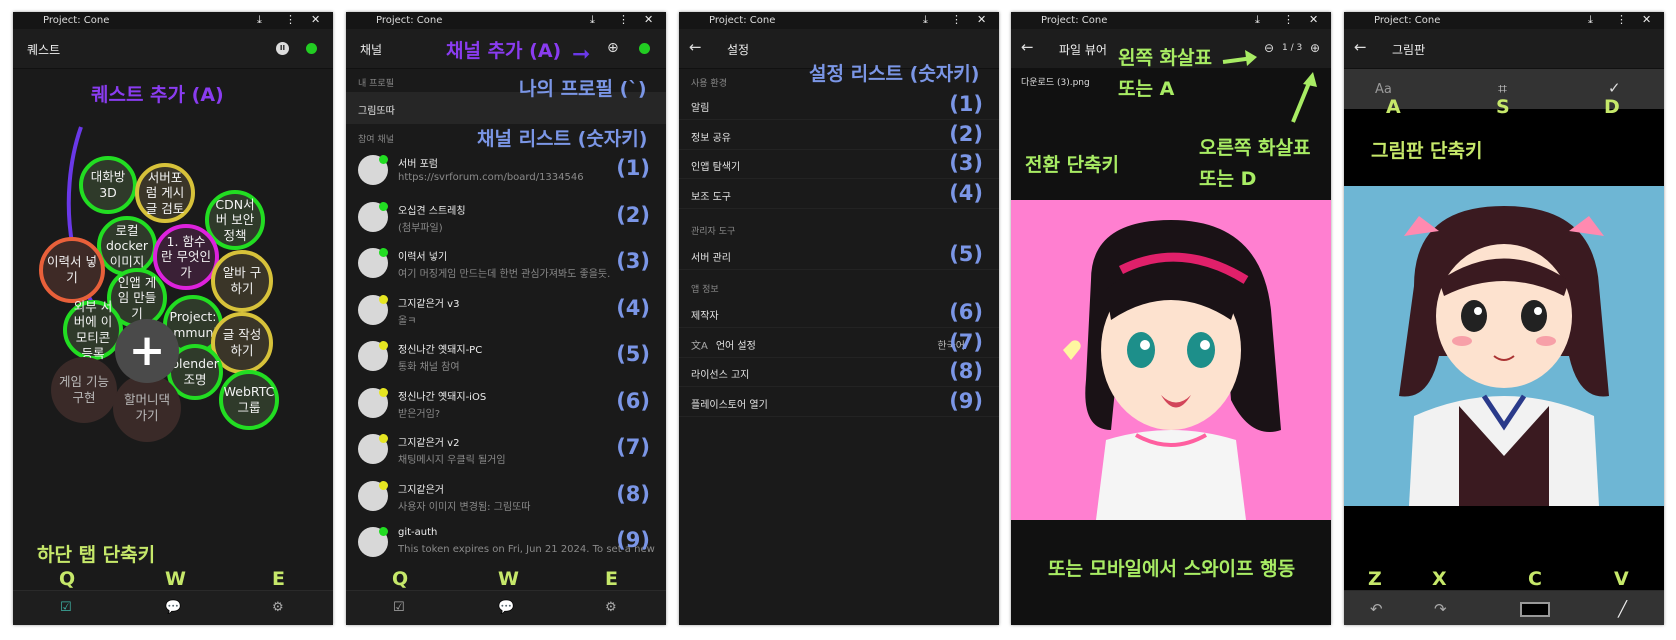  I want to click on channel-name: 정신나간 옛돼지-iOS, so click(442, 397).